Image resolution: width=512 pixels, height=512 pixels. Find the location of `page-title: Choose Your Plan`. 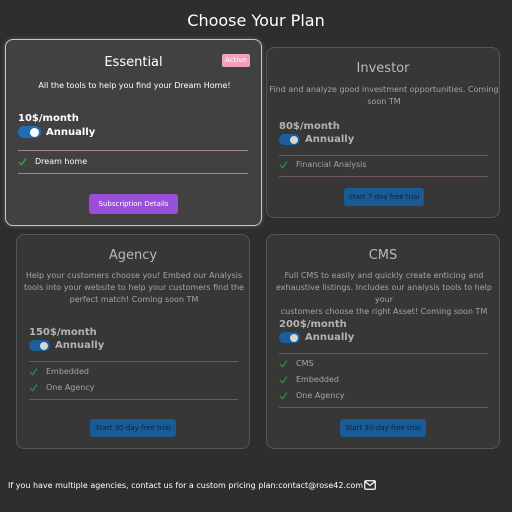

page-title: Choose Your Plan is located at coordinates (256, 20).